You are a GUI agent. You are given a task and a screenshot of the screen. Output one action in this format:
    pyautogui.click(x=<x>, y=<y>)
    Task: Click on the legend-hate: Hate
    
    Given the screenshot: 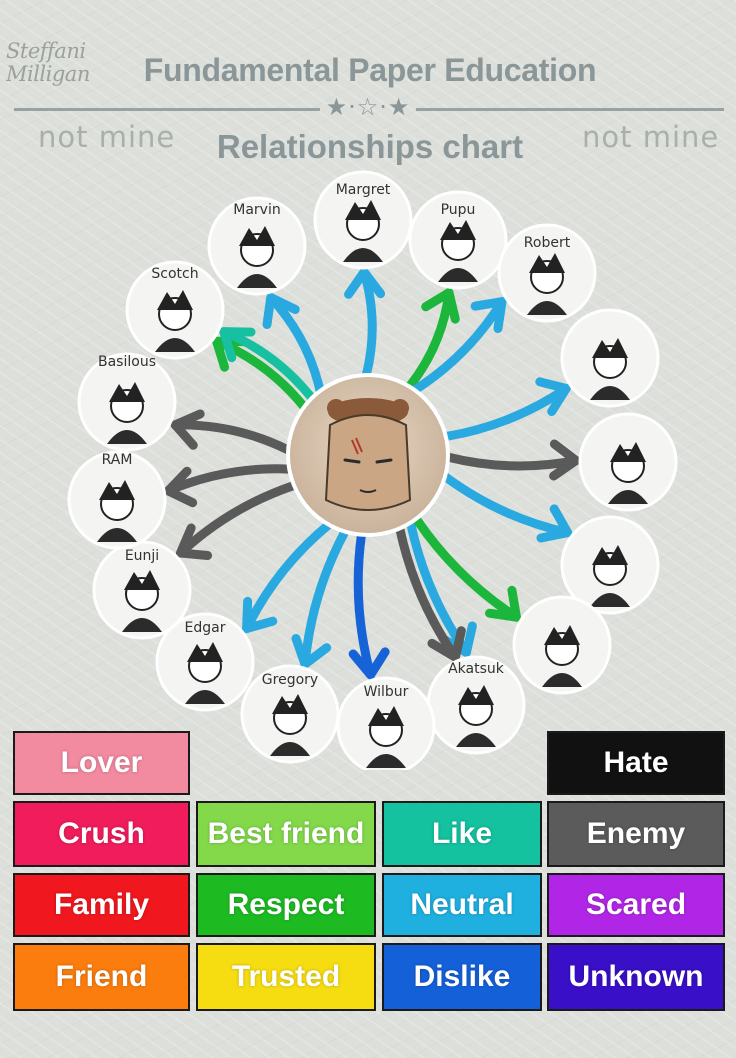 What is the action you would take?
    pyautogui.click(x=636, y=763)
    